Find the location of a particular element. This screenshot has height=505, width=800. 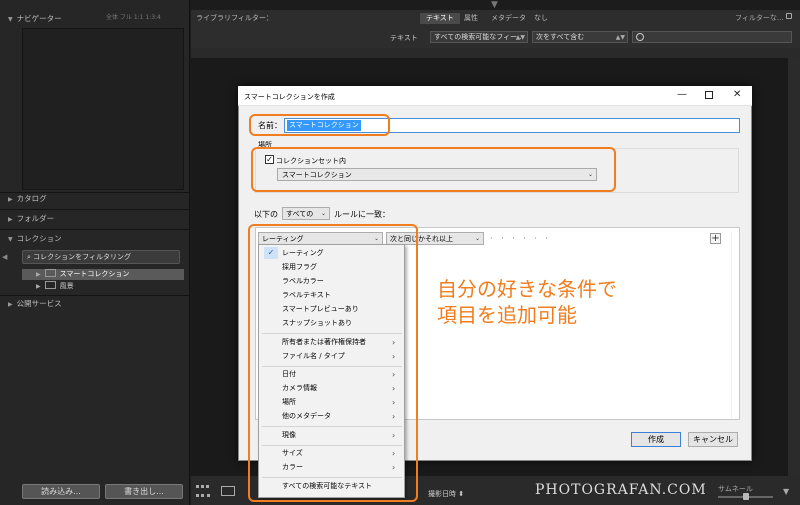

collection-item-smart: ▶ スマートコレクション is located at coordinates (103, 274).